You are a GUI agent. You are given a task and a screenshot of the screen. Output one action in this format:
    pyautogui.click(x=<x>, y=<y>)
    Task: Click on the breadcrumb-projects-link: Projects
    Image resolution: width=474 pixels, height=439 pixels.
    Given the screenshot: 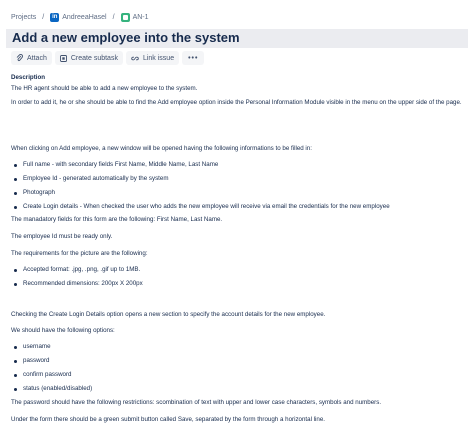 What is the action you would take?
    pyautogui.click(x=23, y=17)
    